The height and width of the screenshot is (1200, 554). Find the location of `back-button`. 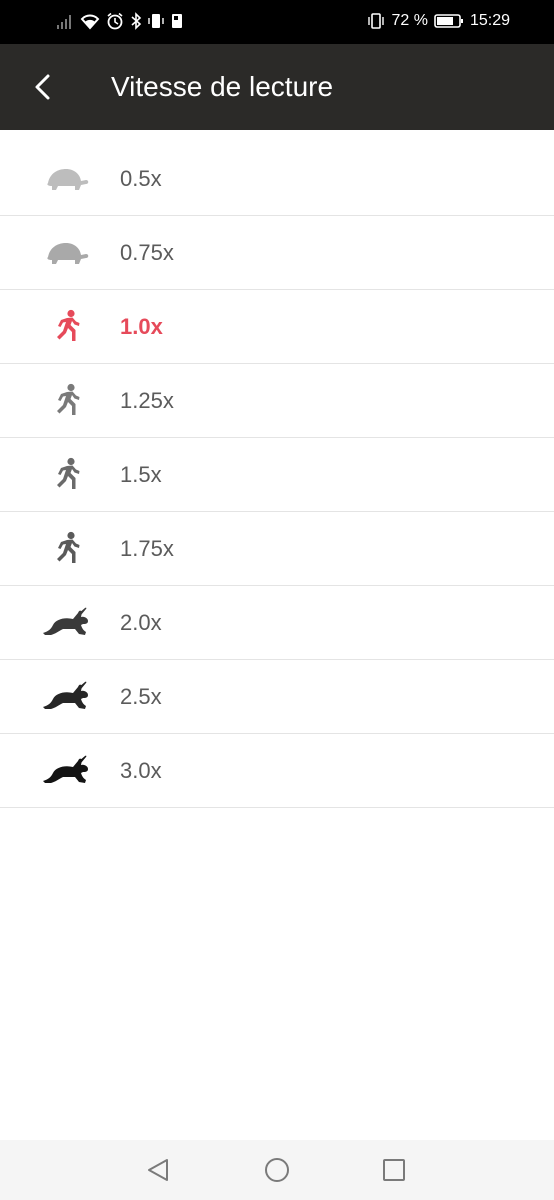

back-button is located at coordinates (43, 87).